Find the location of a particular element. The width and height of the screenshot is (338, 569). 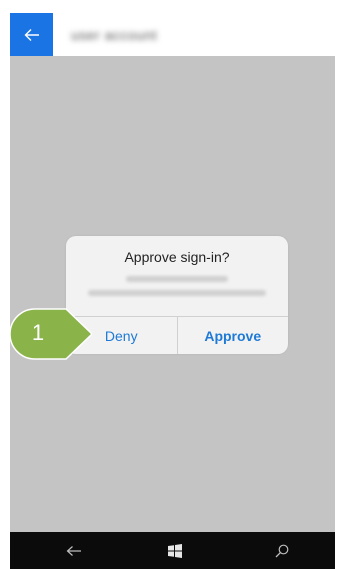

dialog-message is located at coordinates (177, 289).